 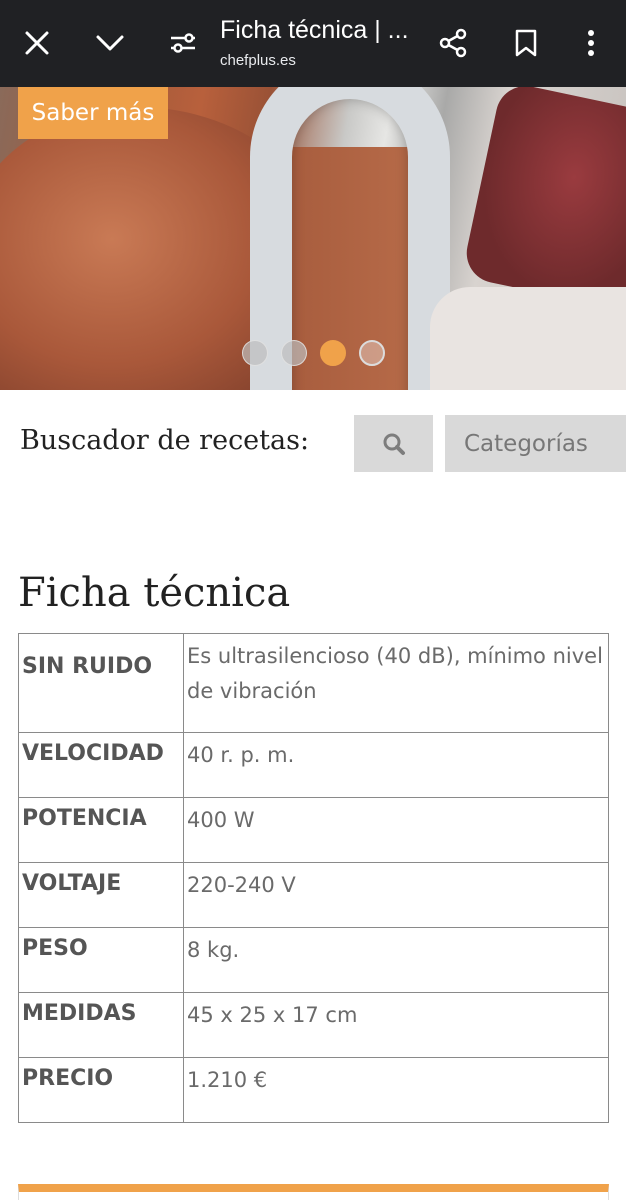 I want to click on chevron-down-icon, so click(x=110, y=43).